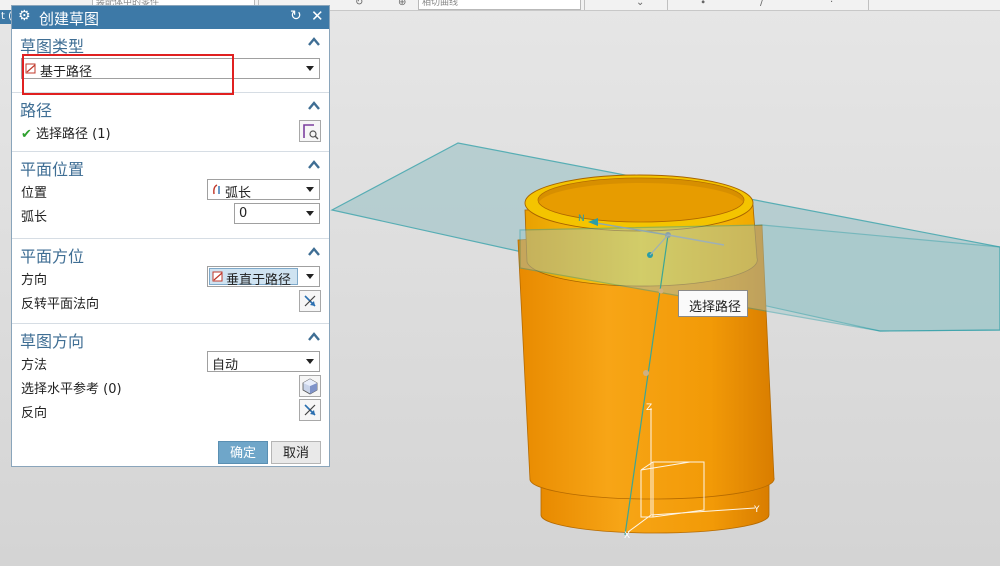 The width and height of the screenshot is (1000, 566). Describe the element at coordinates (71, 389) in the screenshot. I see `horizontal-ref-label: 选择水平参考 (0)` at that location.